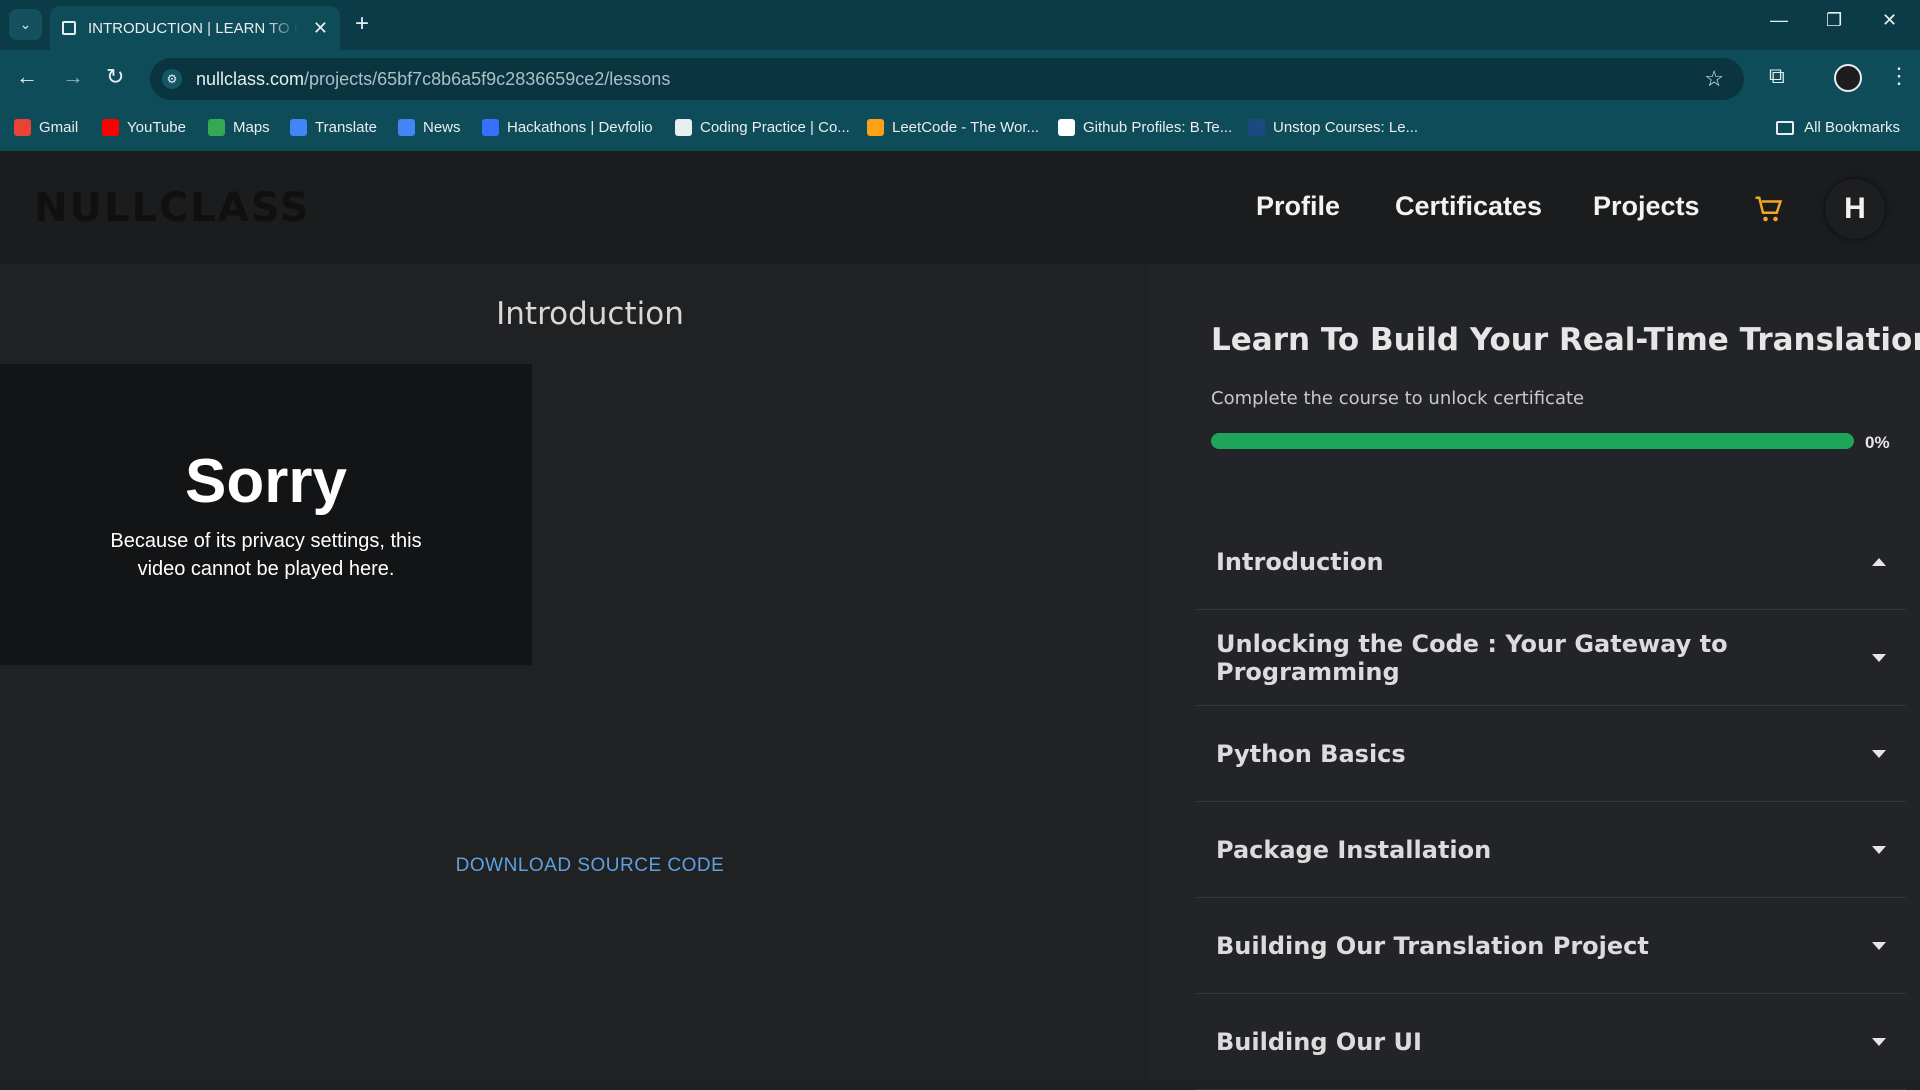  What do you see at coordinates (1432, 945) in the screenshot?
I see `course-section-label: Building Our Translation Project` at bounding box center [1432, 945].